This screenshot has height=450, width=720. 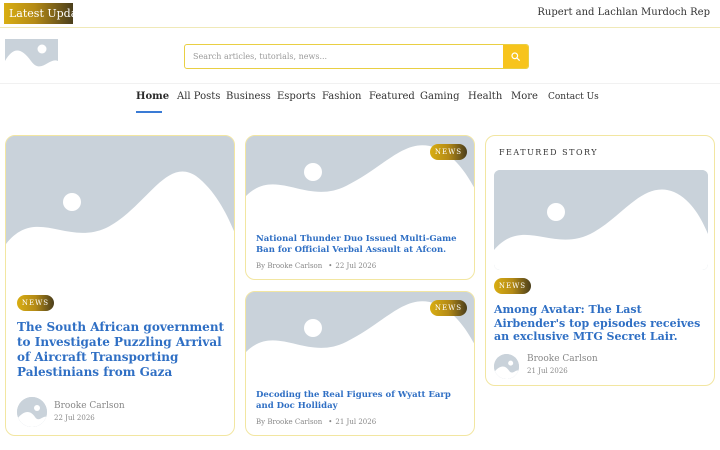 What do you see at coordinates (485, 96) in the screenshot?
I see `nav-item-health: Health` at bounding box center [485, 96].